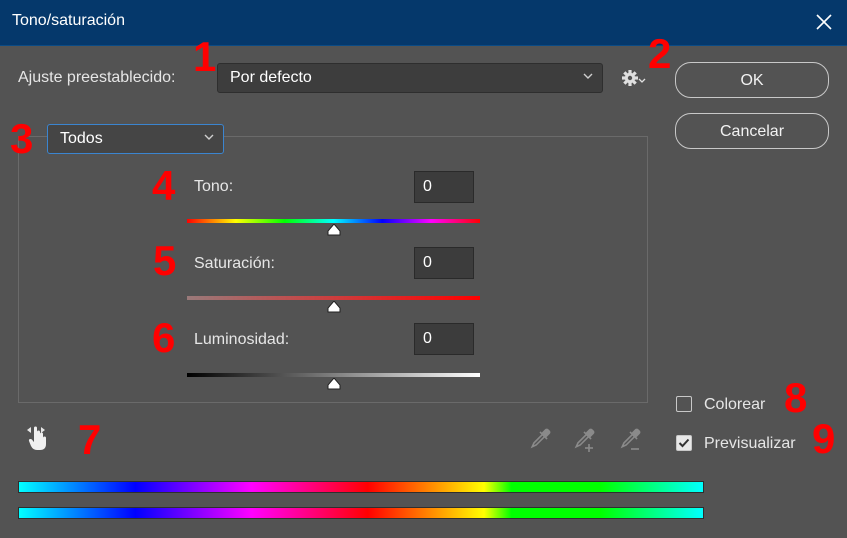 This screenshot has height=538, width=847. I want to click on preset-options-button, so click(635, 78).